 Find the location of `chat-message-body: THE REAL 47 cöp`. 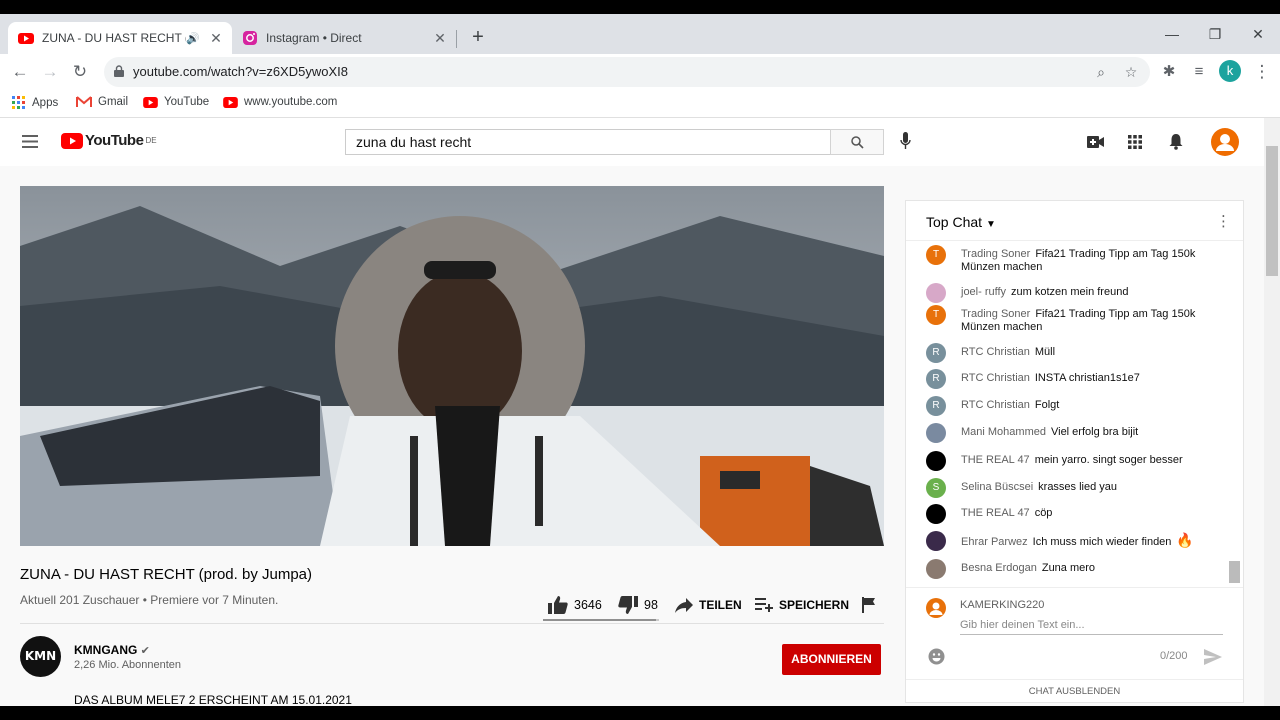

chat-message-body: THE REAL 47 cöp is located at coordinates (1093, 512).